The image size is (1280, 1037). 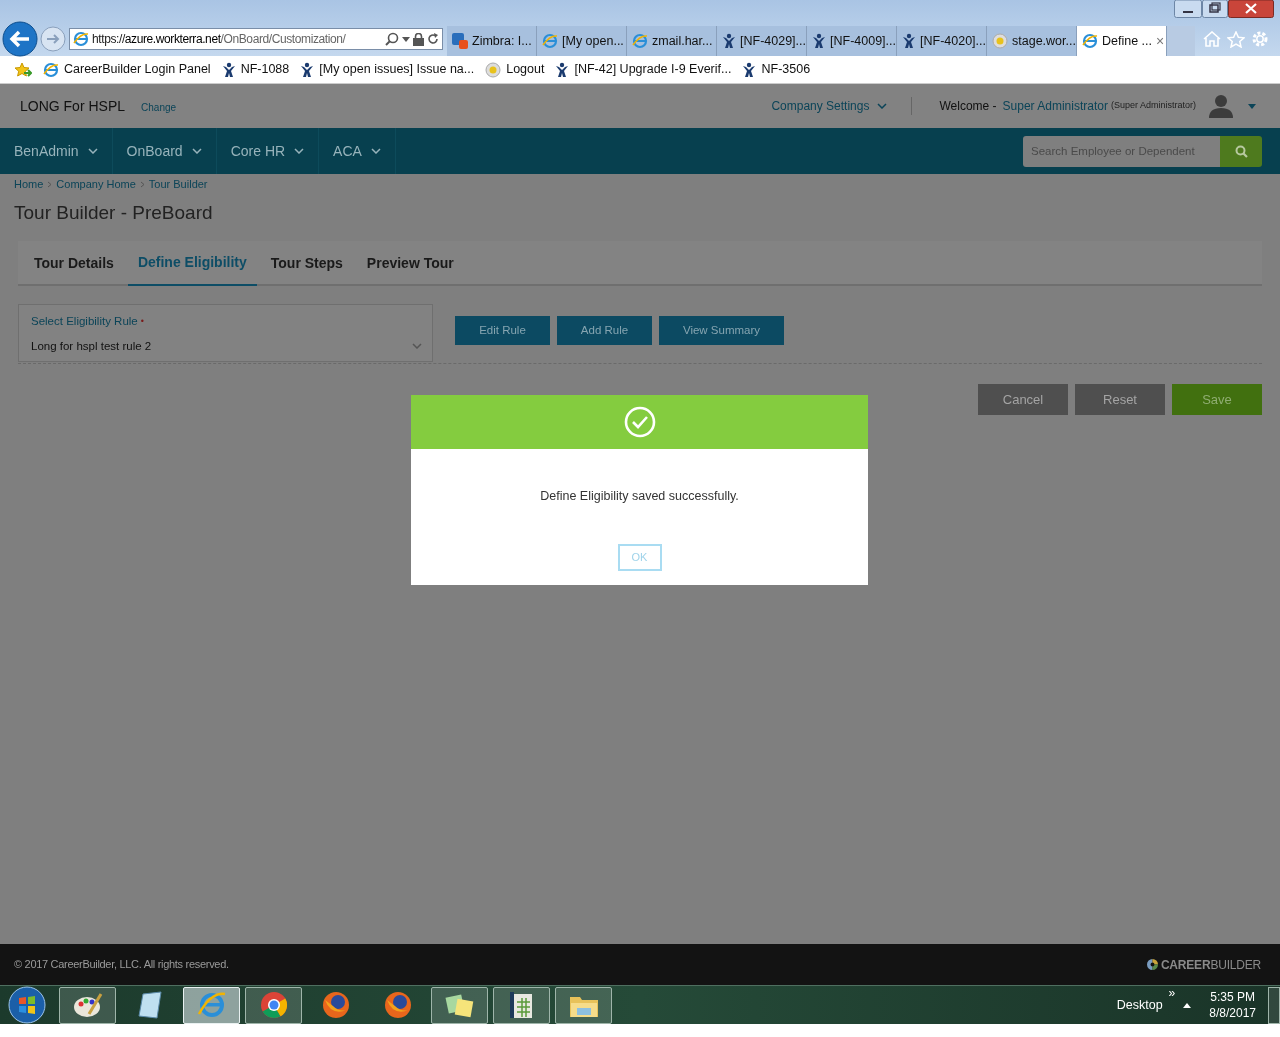 What do you see at coordinates (29, 184) in the screenshot?
I see `breadcrumb-link: Home` at bounding box center [29, 184].